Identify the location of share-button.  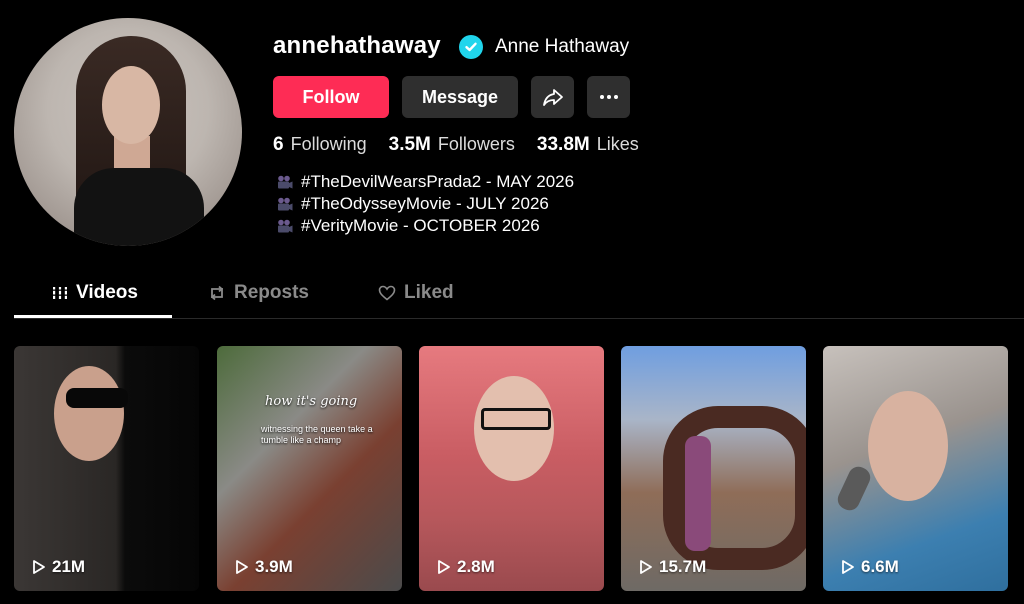
(552, 97).